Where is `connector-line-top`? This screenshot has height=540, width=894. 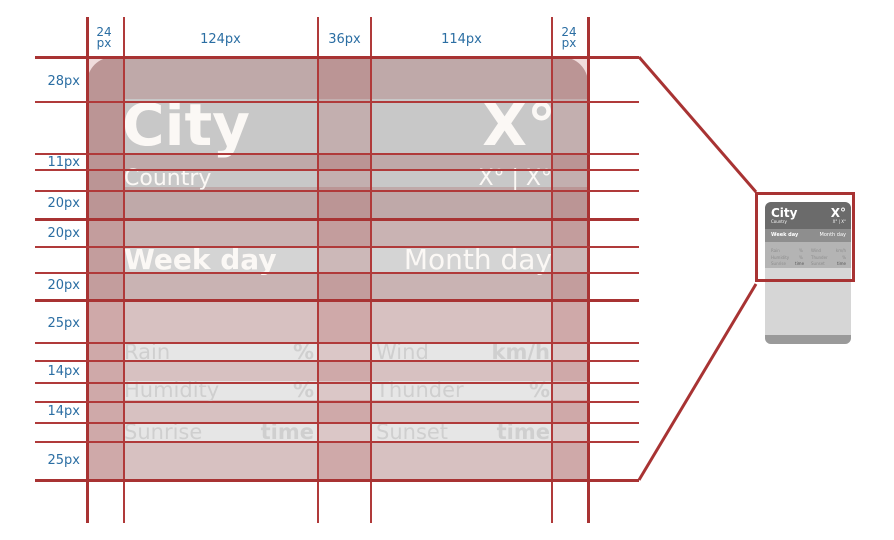 connector-line-top is located at coordinates (697, 124).